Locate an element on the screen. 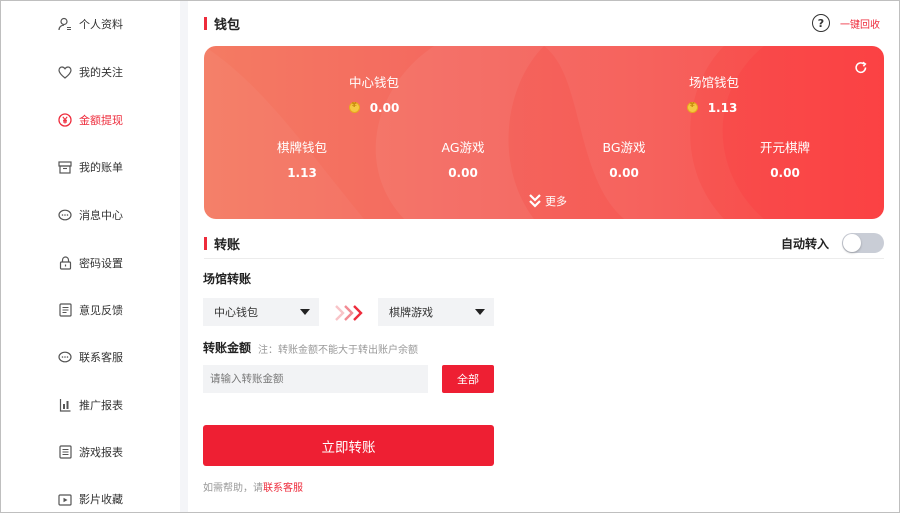 The image size is (900, 513). game-wallet-value: 1.13 is located at coordinates (302, 173).